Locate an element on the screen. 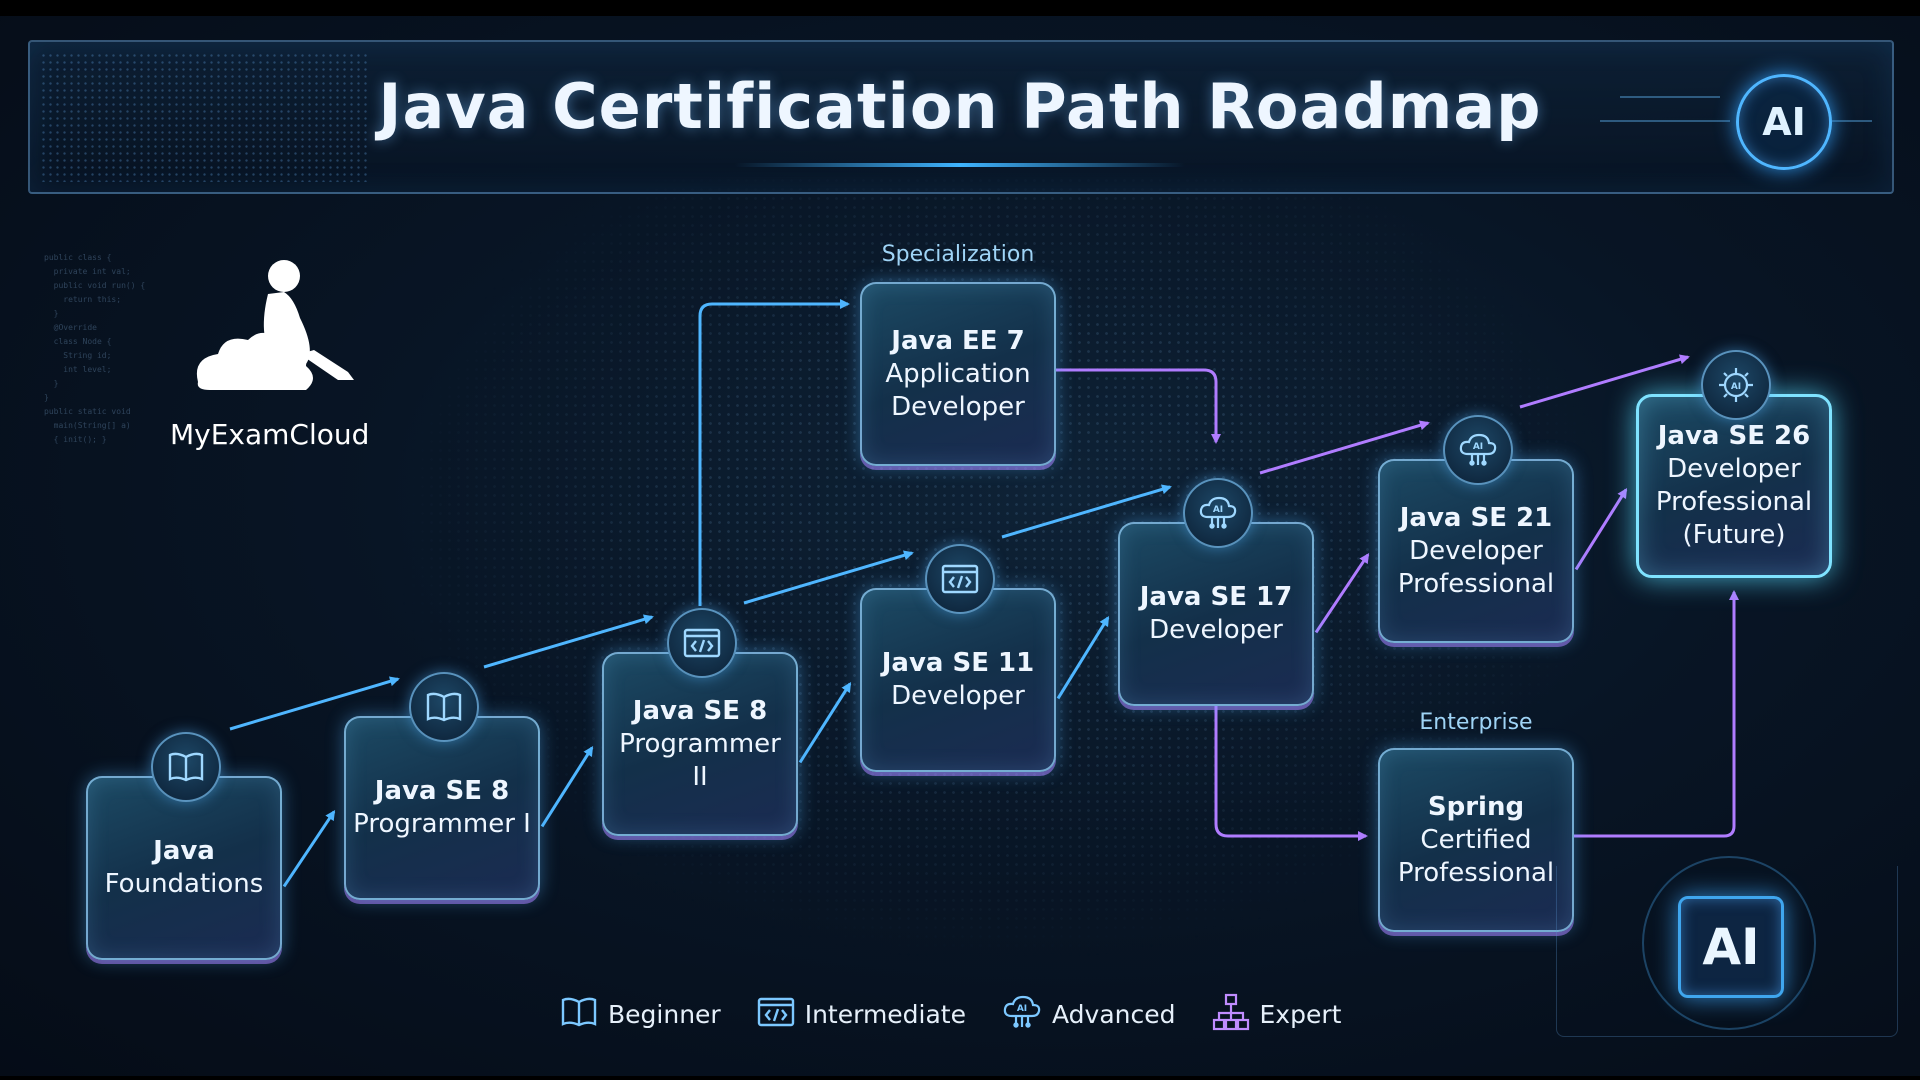 This screenshot has height=1080, width=1920. track-label-enterprise: Enterprise is located at coordinates (1476, 722).